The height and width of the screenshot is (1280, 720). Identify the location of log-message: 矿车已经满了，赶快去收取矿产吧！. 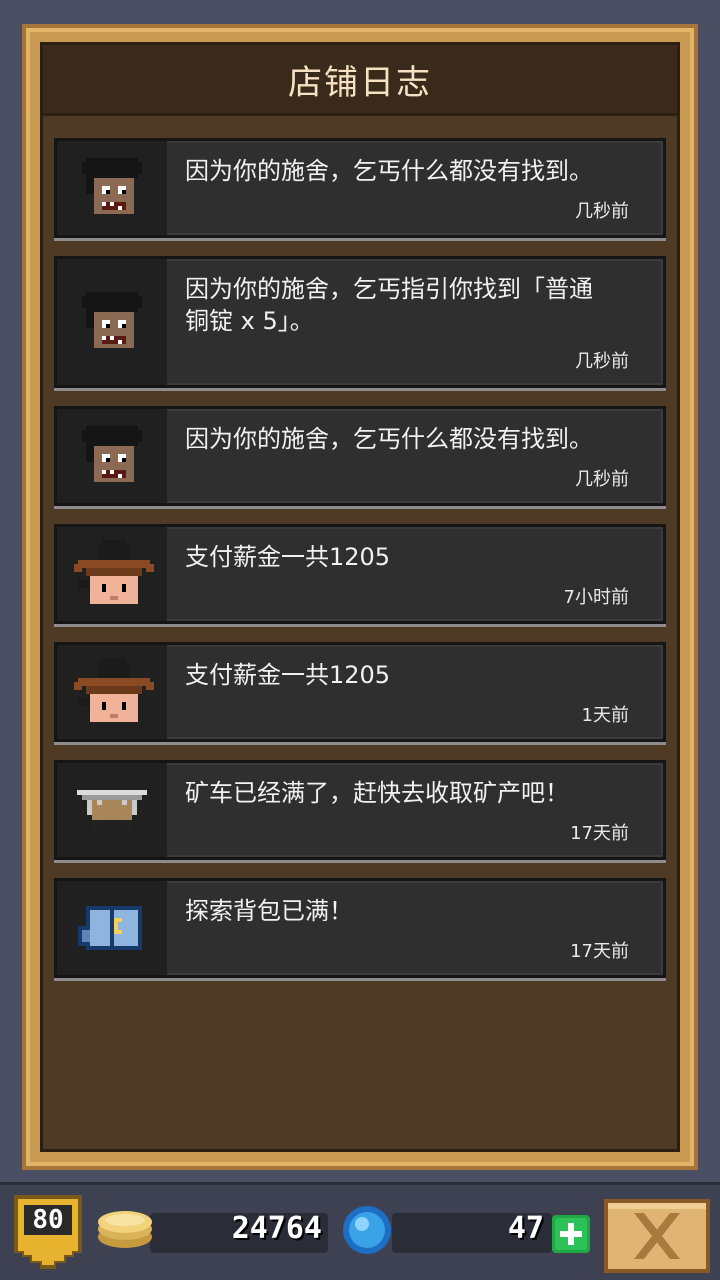
(377, 793).